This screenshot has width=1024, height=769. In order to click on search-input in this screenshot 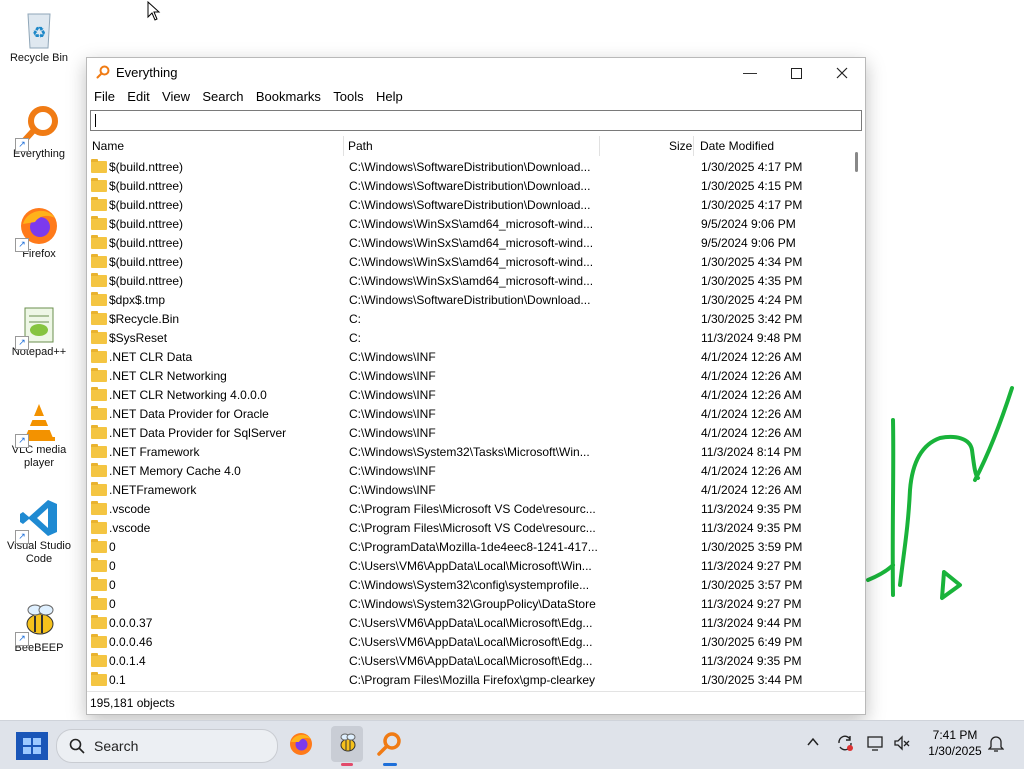, I will do `click(476, 120)`.